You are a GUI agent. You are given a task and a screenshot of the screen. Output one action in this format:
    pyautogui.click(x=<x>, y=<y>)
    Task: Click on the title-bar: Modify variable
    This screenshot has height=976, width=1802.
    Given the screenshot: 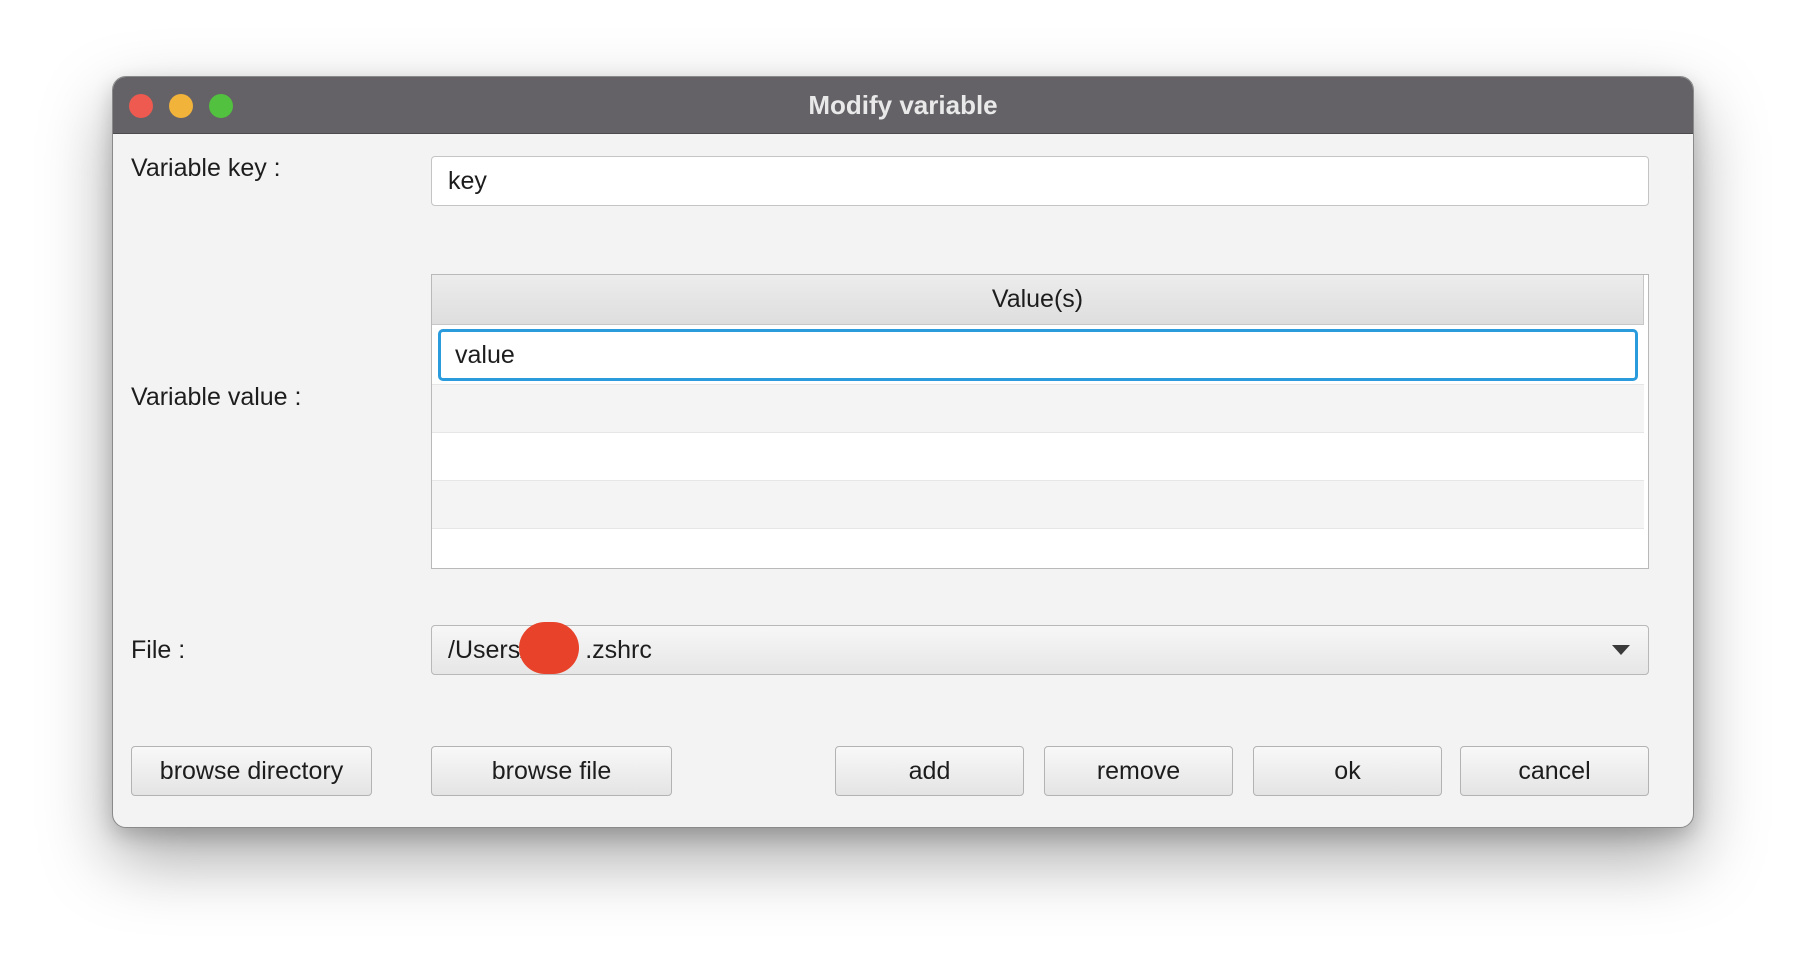 What is the action you would take?
    pyautogui.click(x=903, y=105)
    